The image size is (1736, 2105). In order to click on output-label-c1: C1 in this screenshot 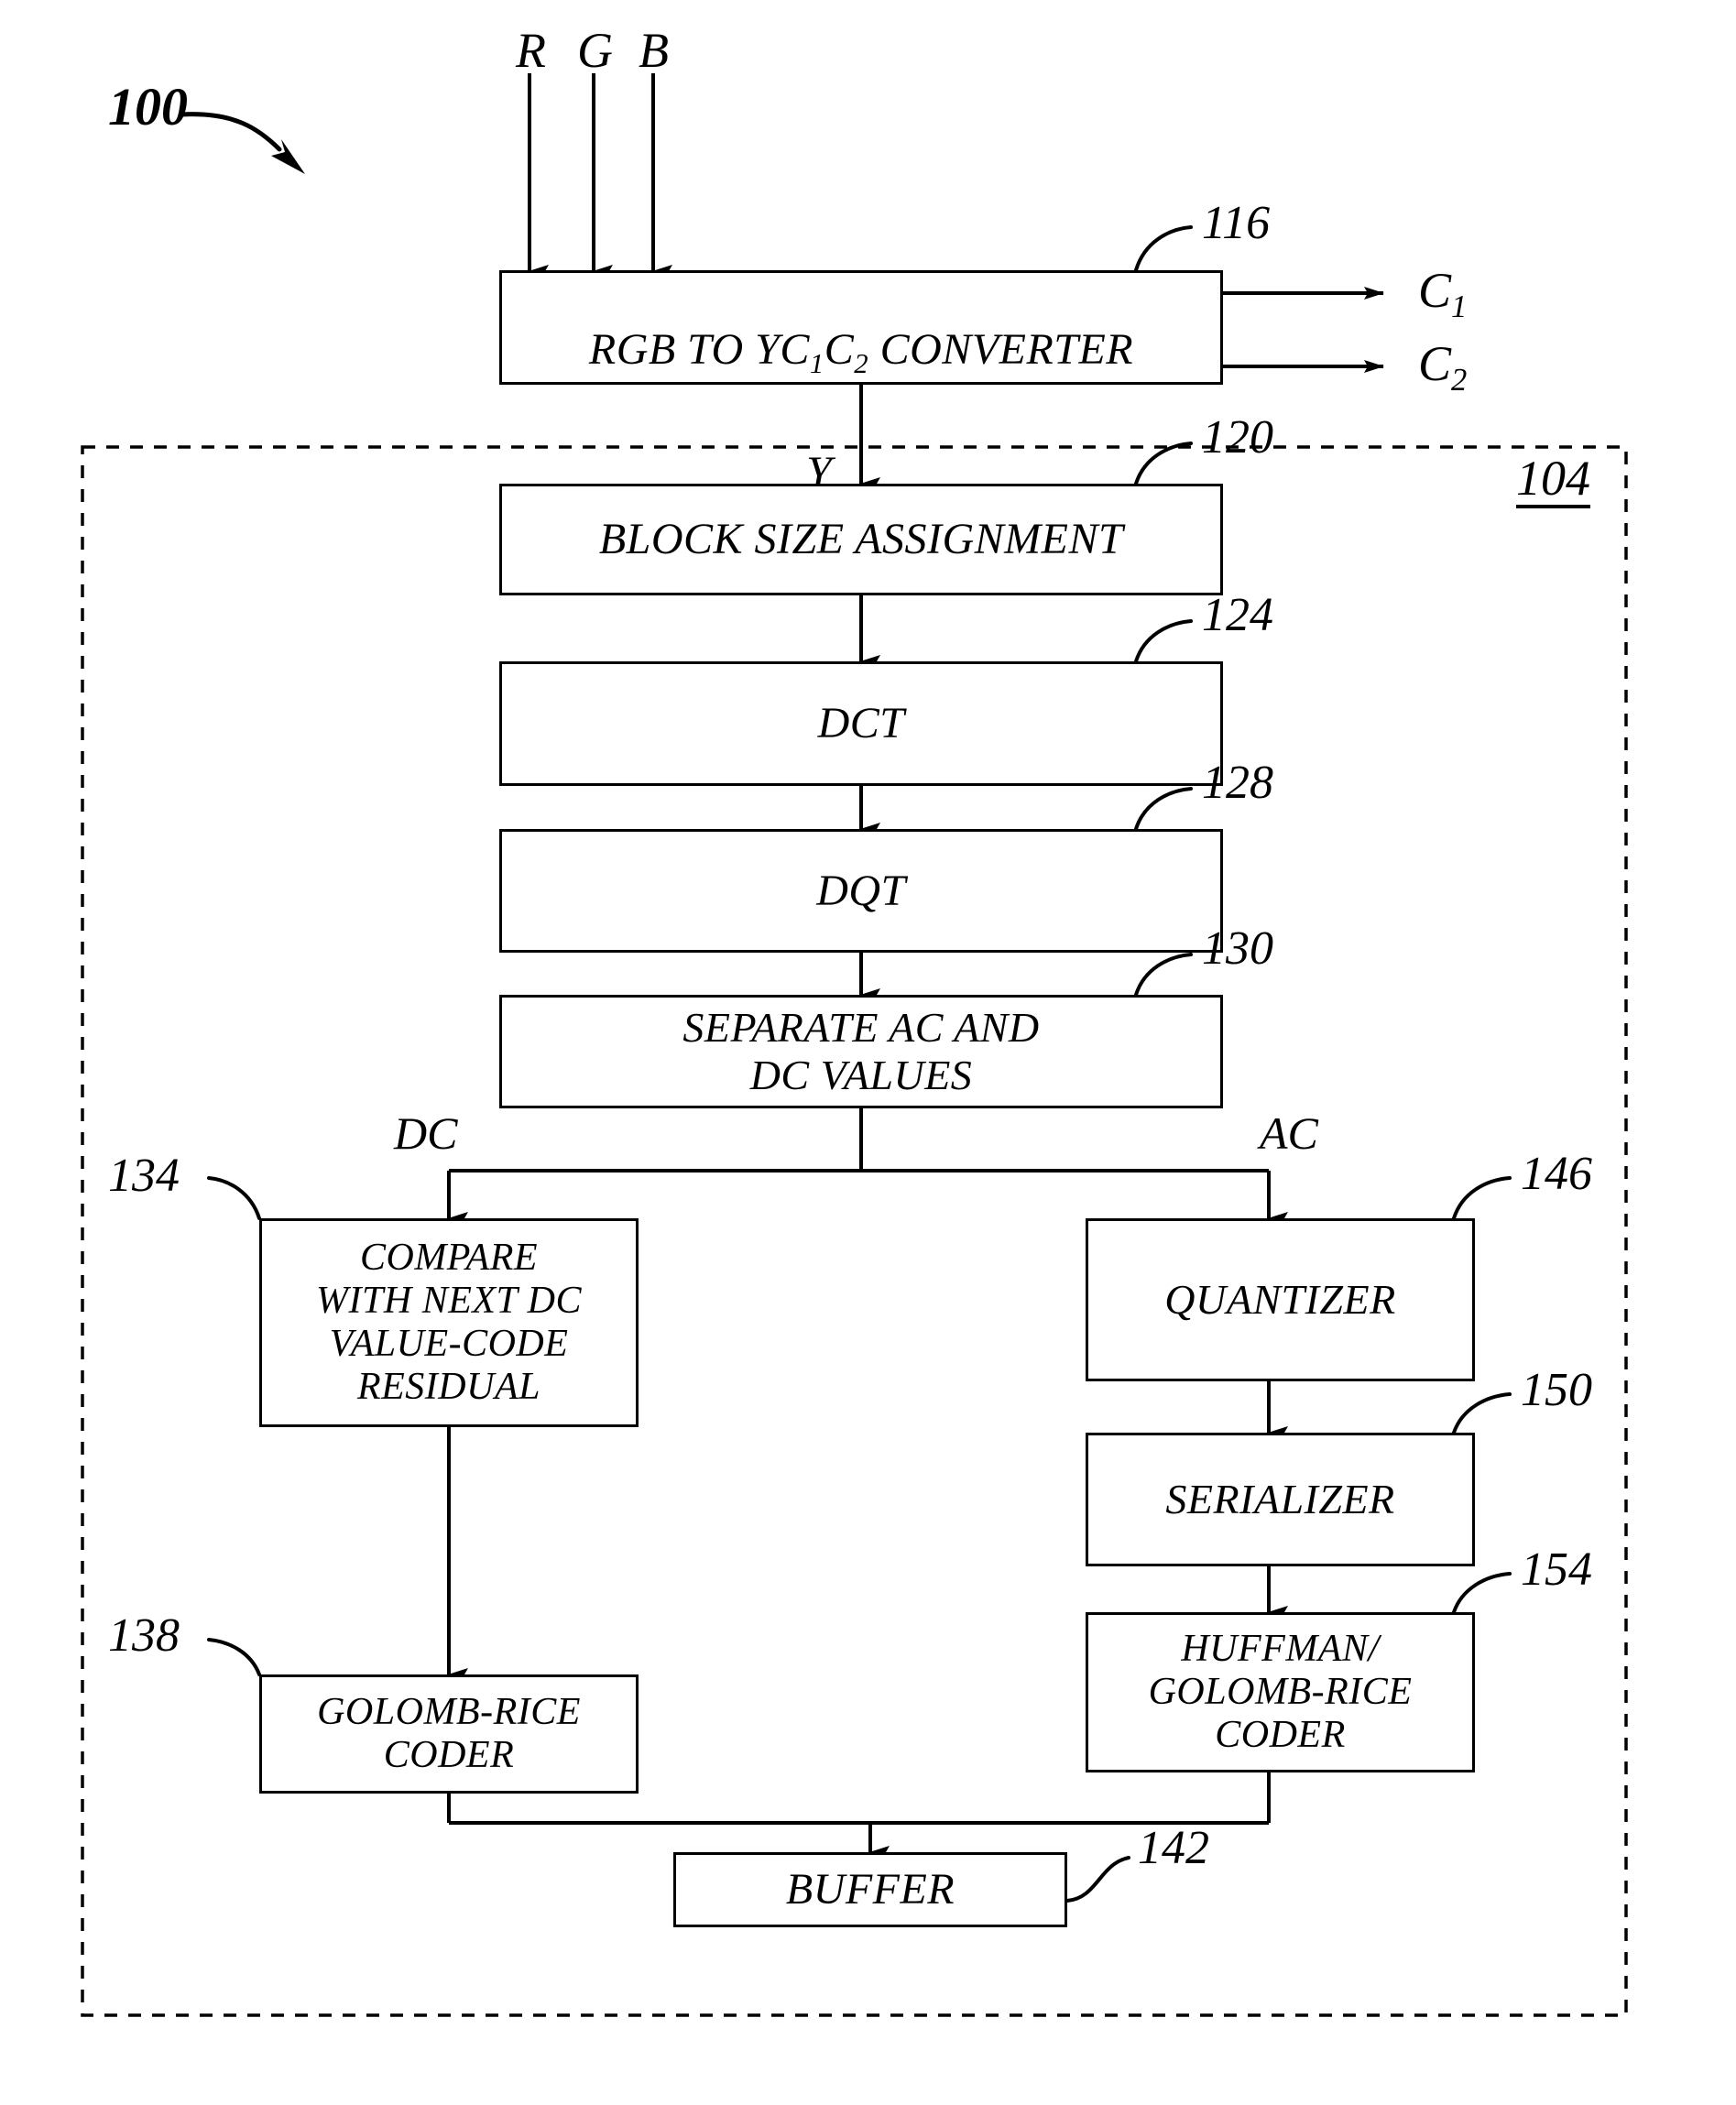, I will do `click(1443, 294)`.